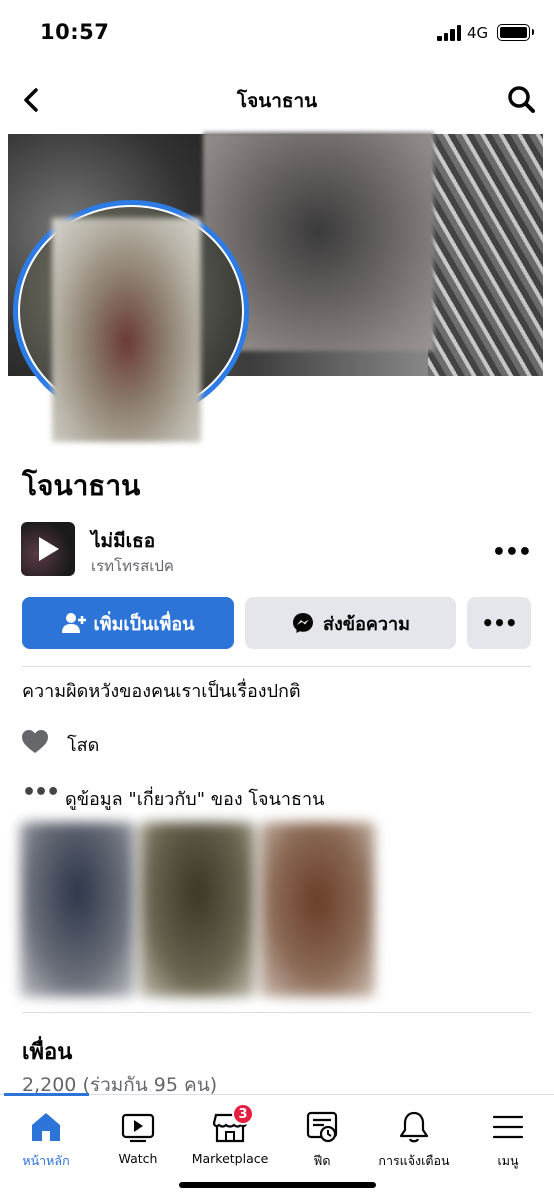 This screenshot has height=1200, width=554. What do you see at coordinates (366, 624) in the screenshot?
I see `message-label: ส่งข้อความ` at bounding box center [366, 624].